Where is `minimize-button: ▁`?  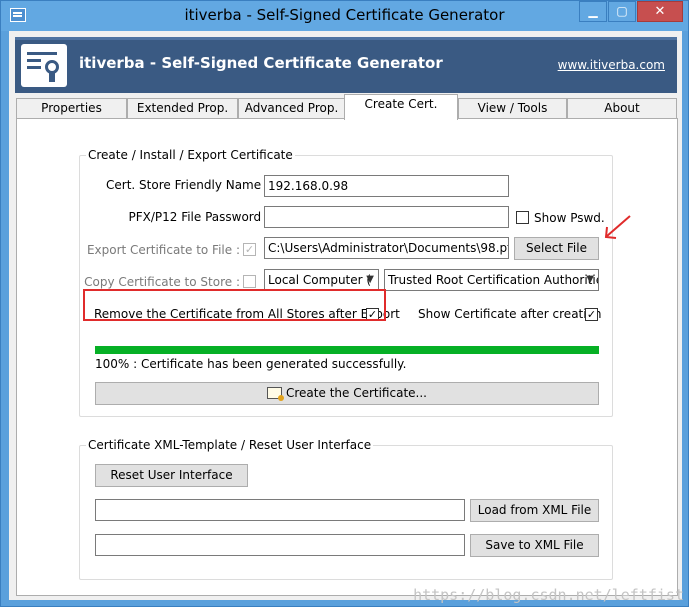 minimize-button: ▁ is located at coordinates (593, 11).